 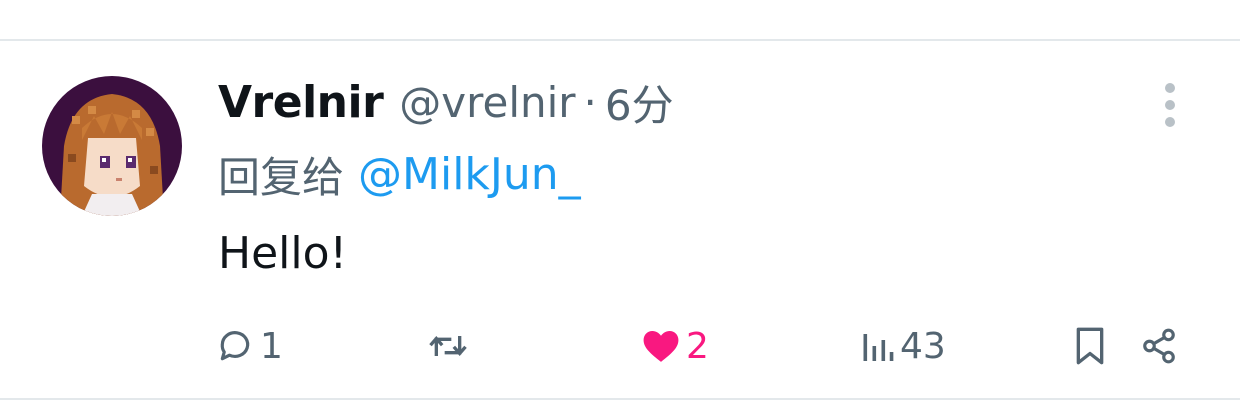 I want to click on reply-count: 1, so click(x=271, y=346).